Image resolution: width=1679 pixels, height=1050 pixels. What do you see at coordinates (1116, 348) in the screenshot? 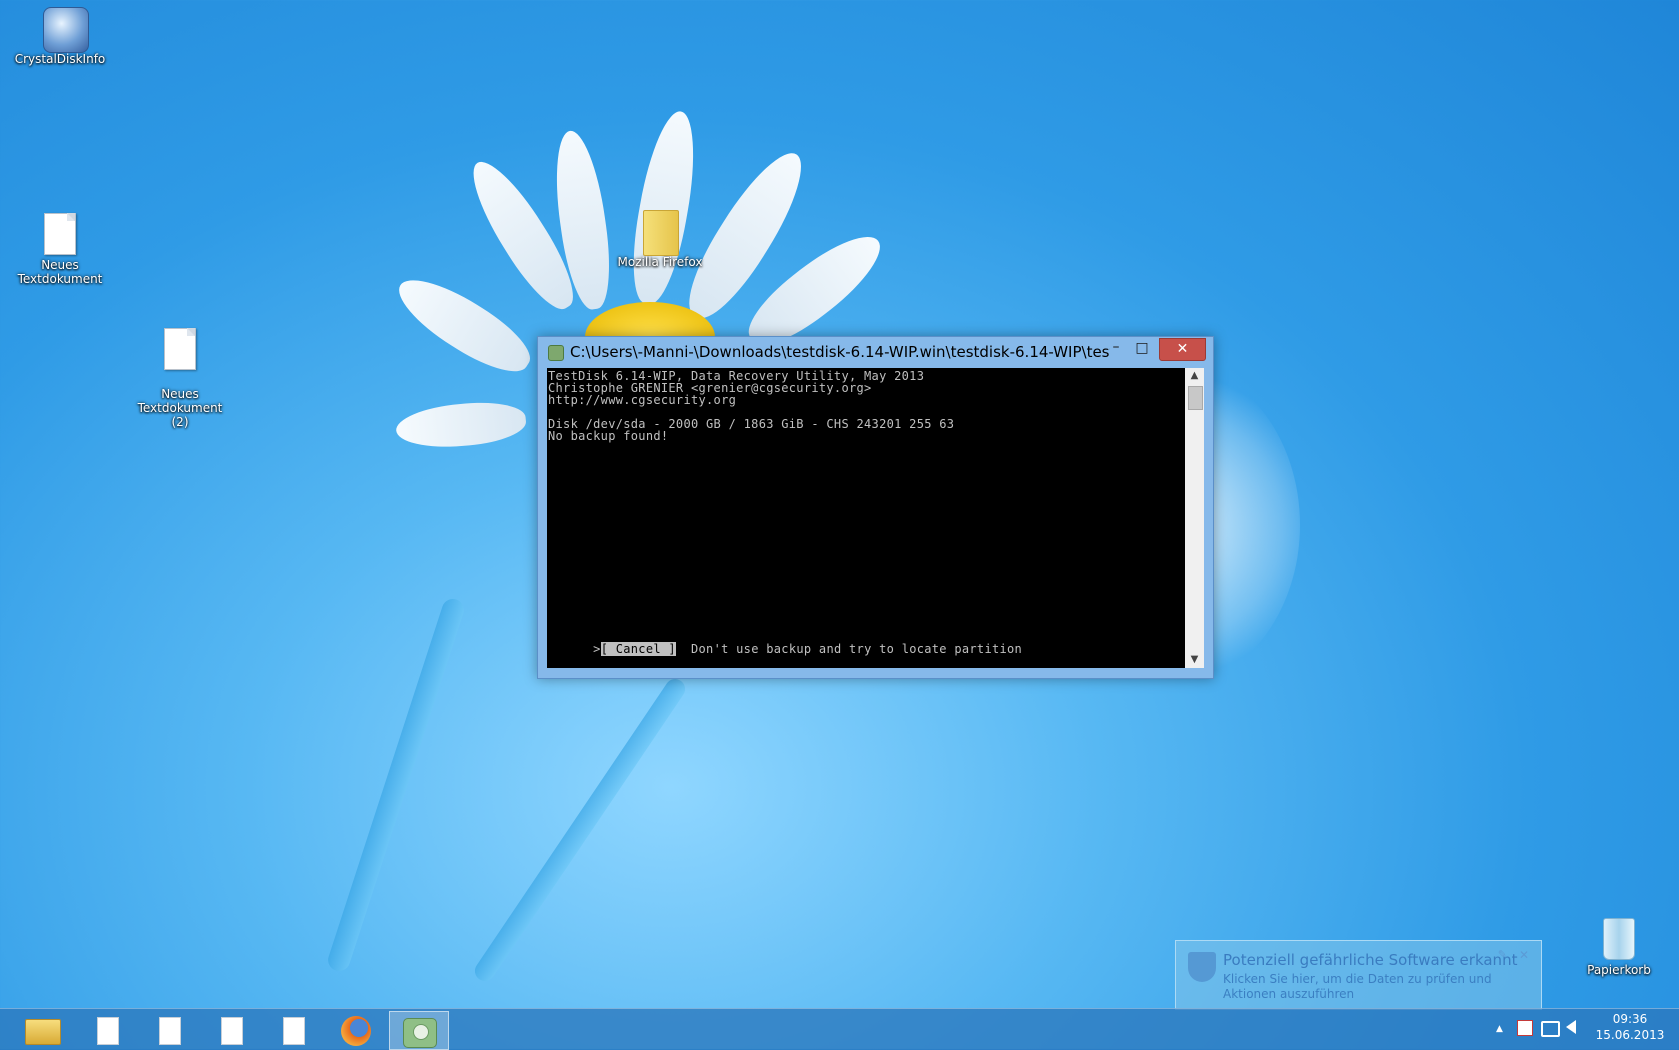
I see `minimize-button: –` at bounding box center [1116, 348].